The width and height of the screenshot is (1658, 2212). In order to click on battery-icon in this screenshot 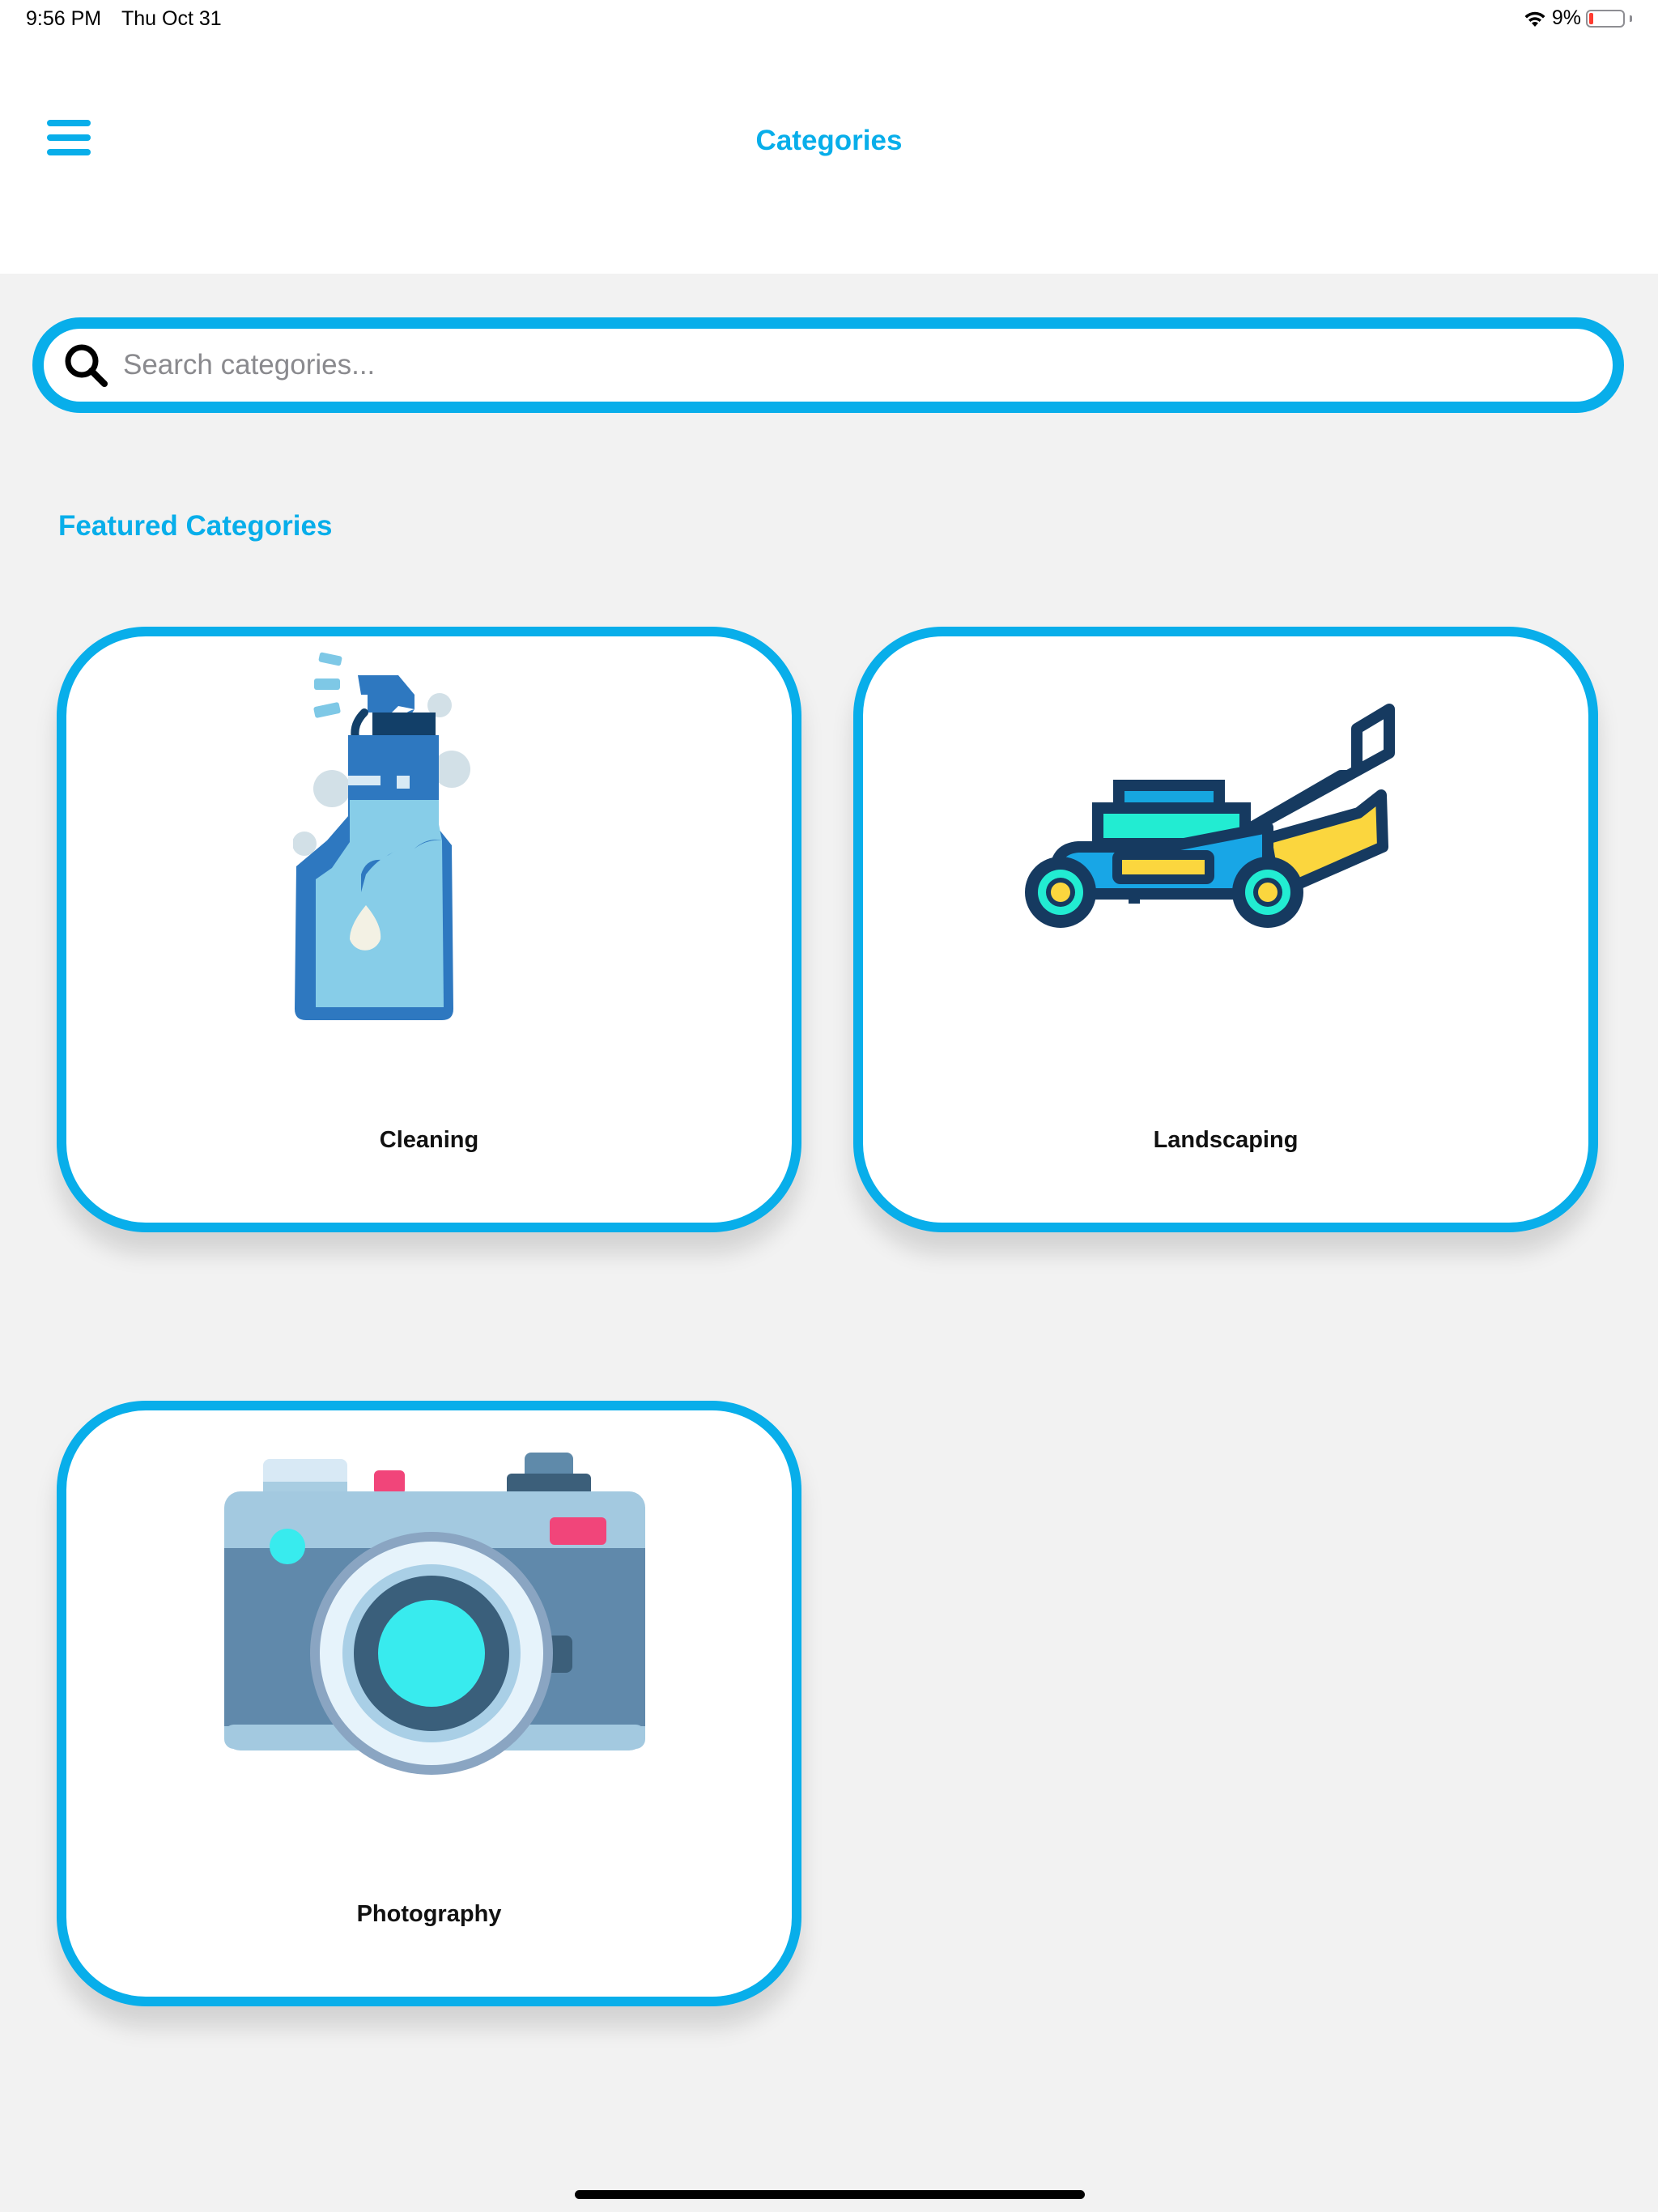, I will do `click(1605, 19)`.